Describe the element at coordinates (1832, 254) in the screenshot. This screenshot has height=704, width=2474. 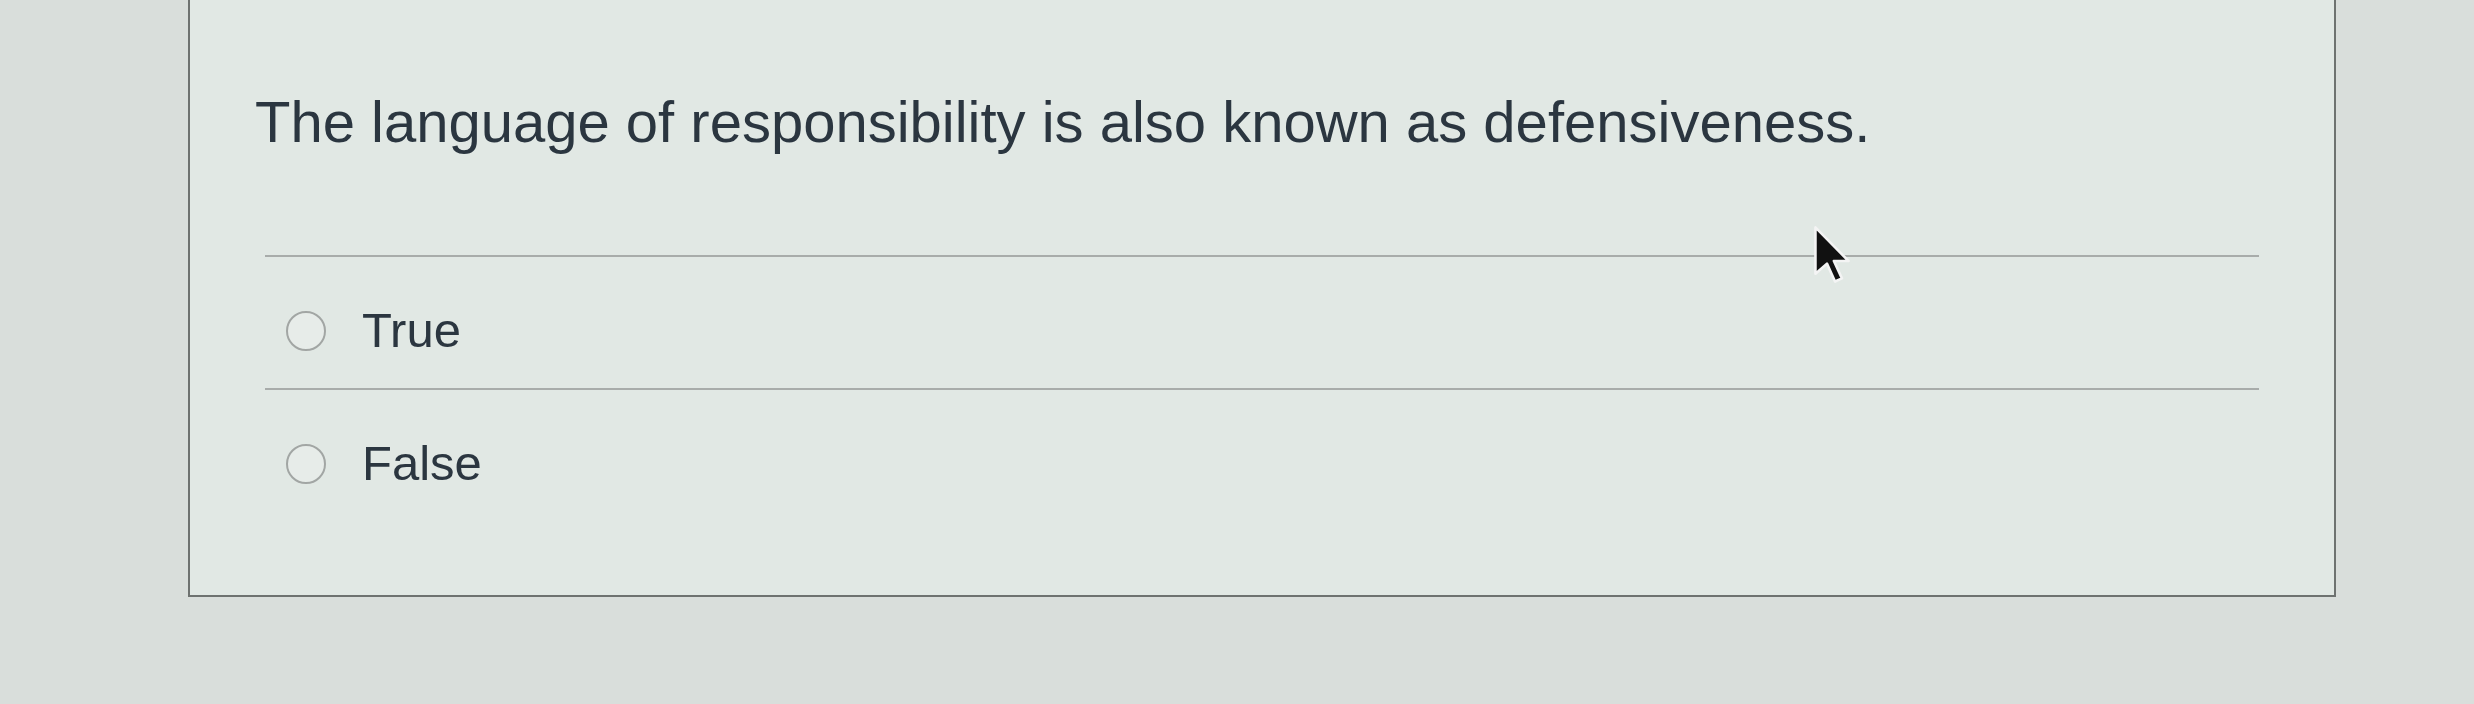
I see `mouse-cursor-icon` at that location.